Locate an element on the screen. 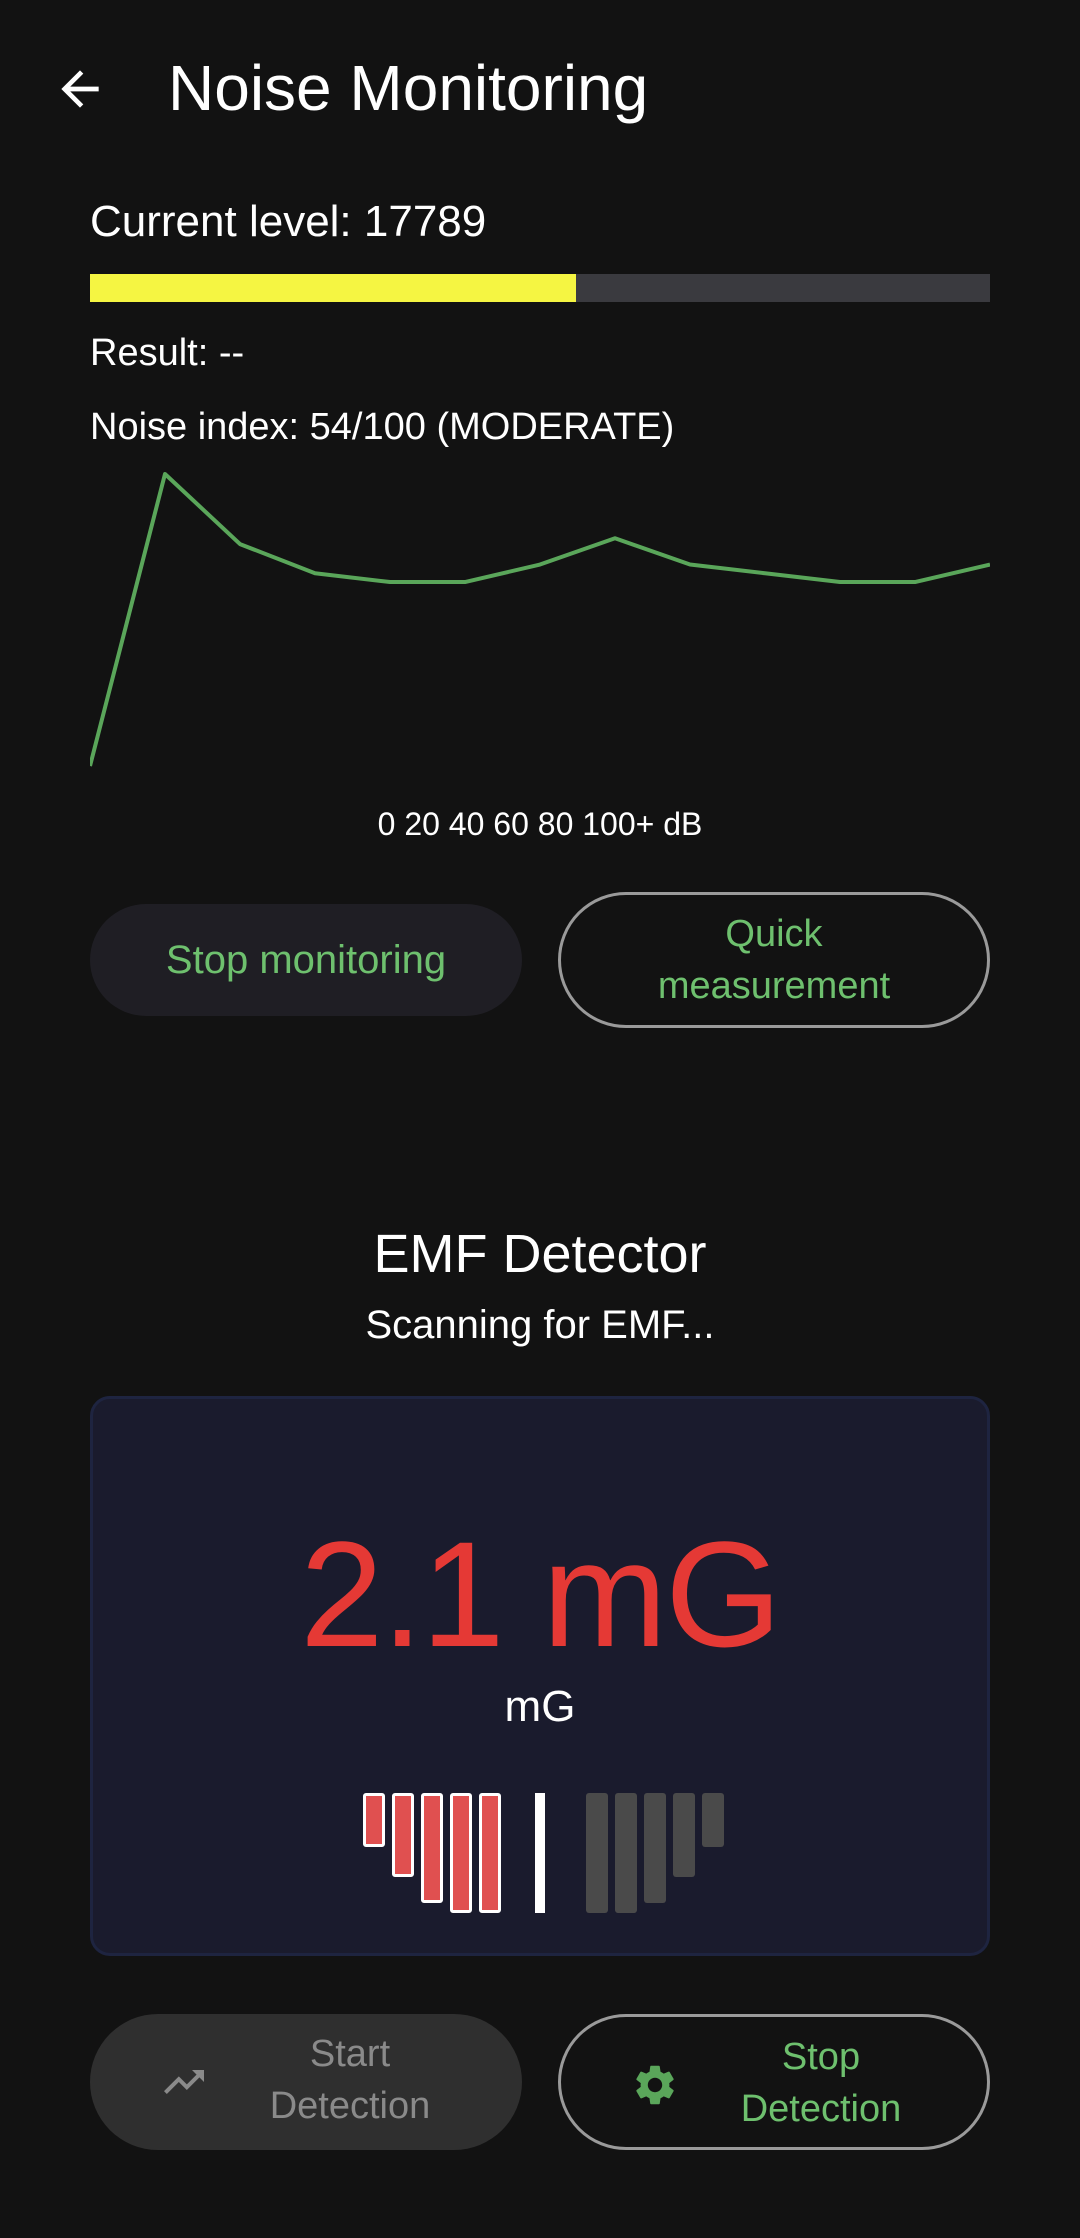  stop-detection-button: Stop Detection is located at coordinates (774, 2082).